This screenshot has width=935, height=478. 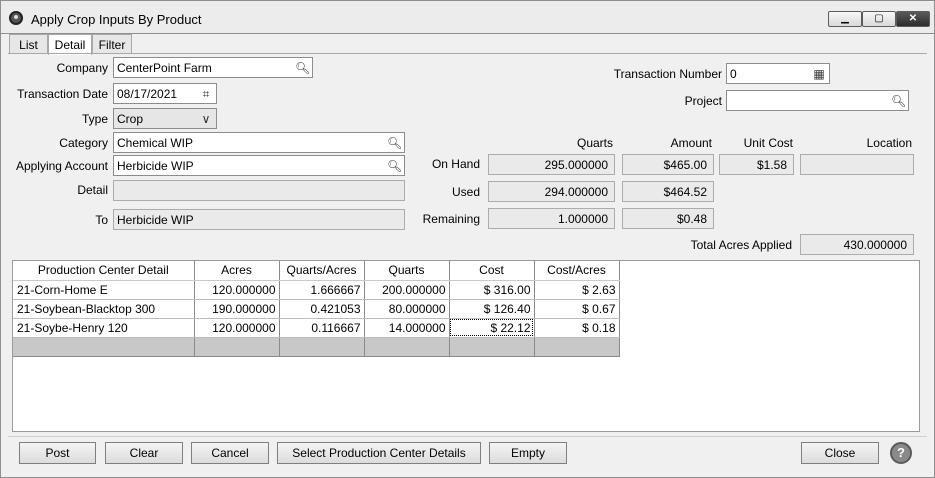 What do you see at coordinates (668, 164) in the screenshot?
I see `on-hand-amount: $465.00` at bounding box center [668, 164].